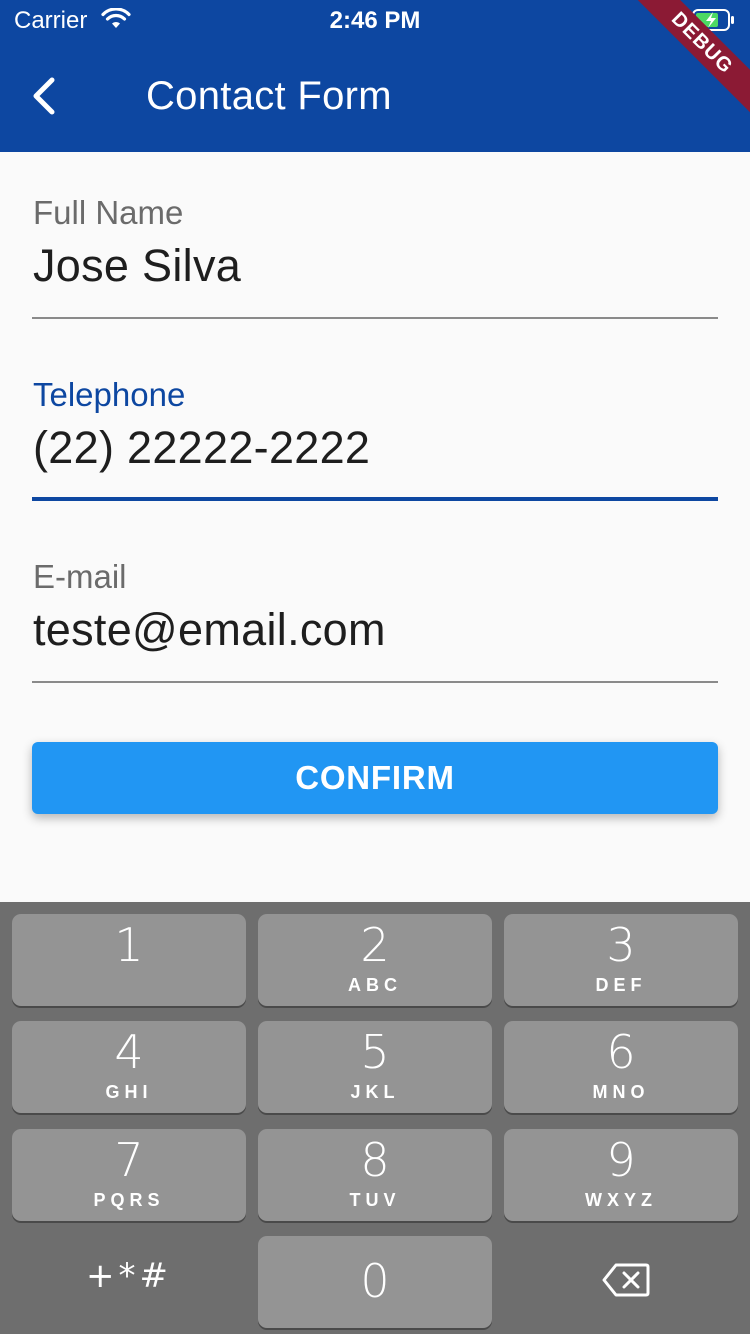 The height and width of the screenshot is (1334, 750). Describe the element at coordinates (129, 1160) in the screenshot. I see `key-digit: 7` at that location.